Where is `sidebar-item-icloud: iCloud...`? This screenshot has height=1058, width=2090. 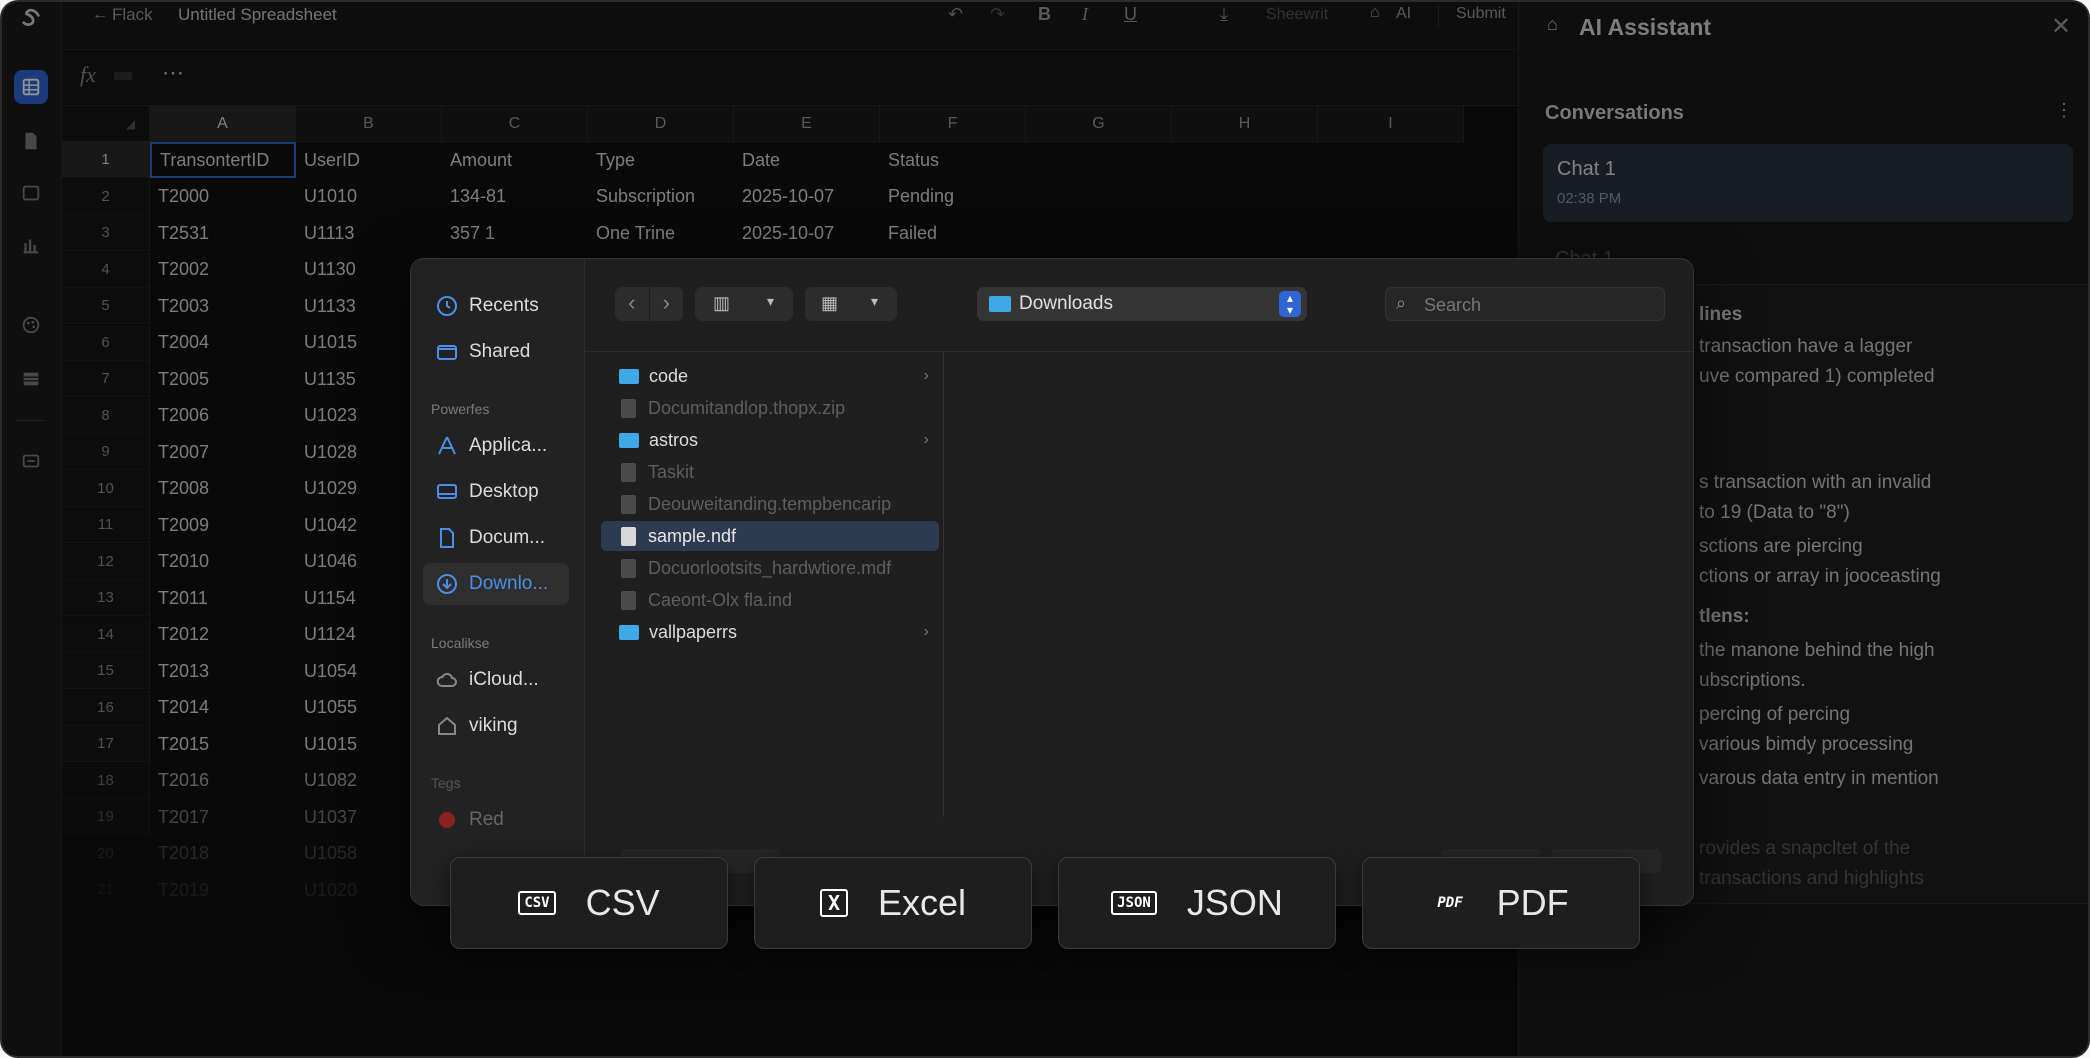
sidebar-item-icloud: iCloud... is located at coordinates (496, 680).